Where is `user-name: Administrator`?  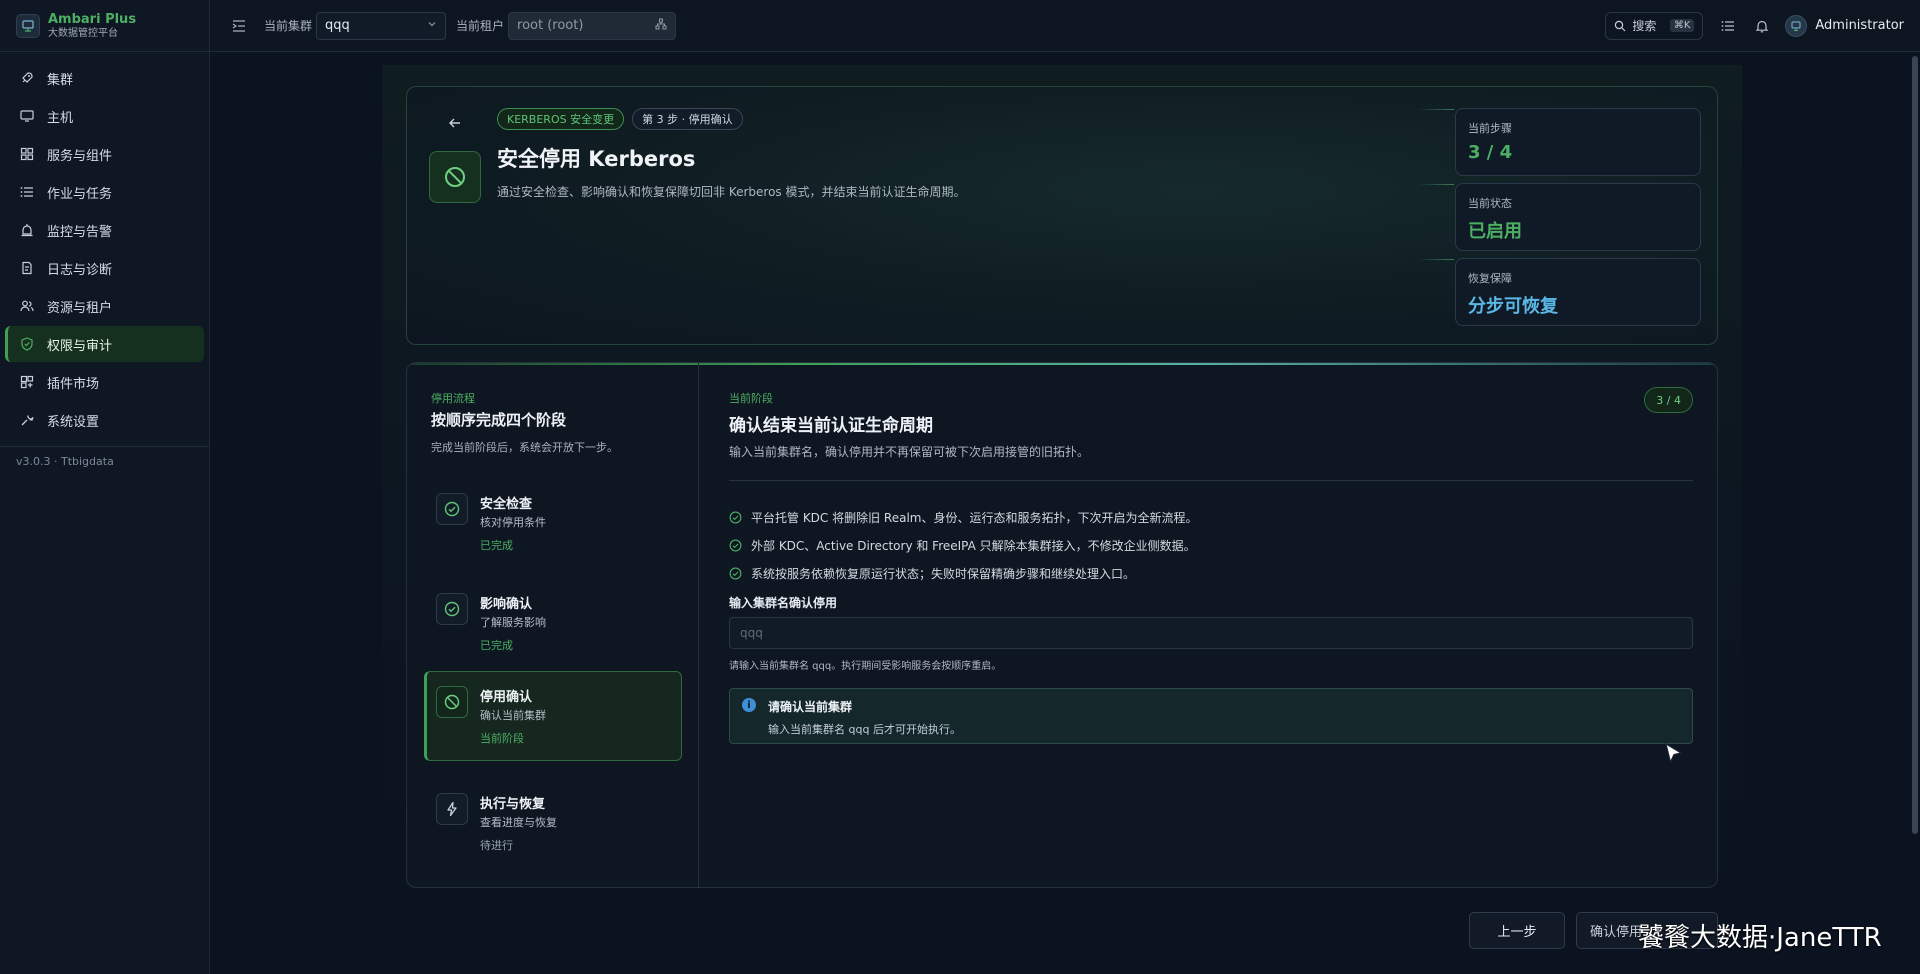 user-name: Administrator is located at coordinates (1859, 25).